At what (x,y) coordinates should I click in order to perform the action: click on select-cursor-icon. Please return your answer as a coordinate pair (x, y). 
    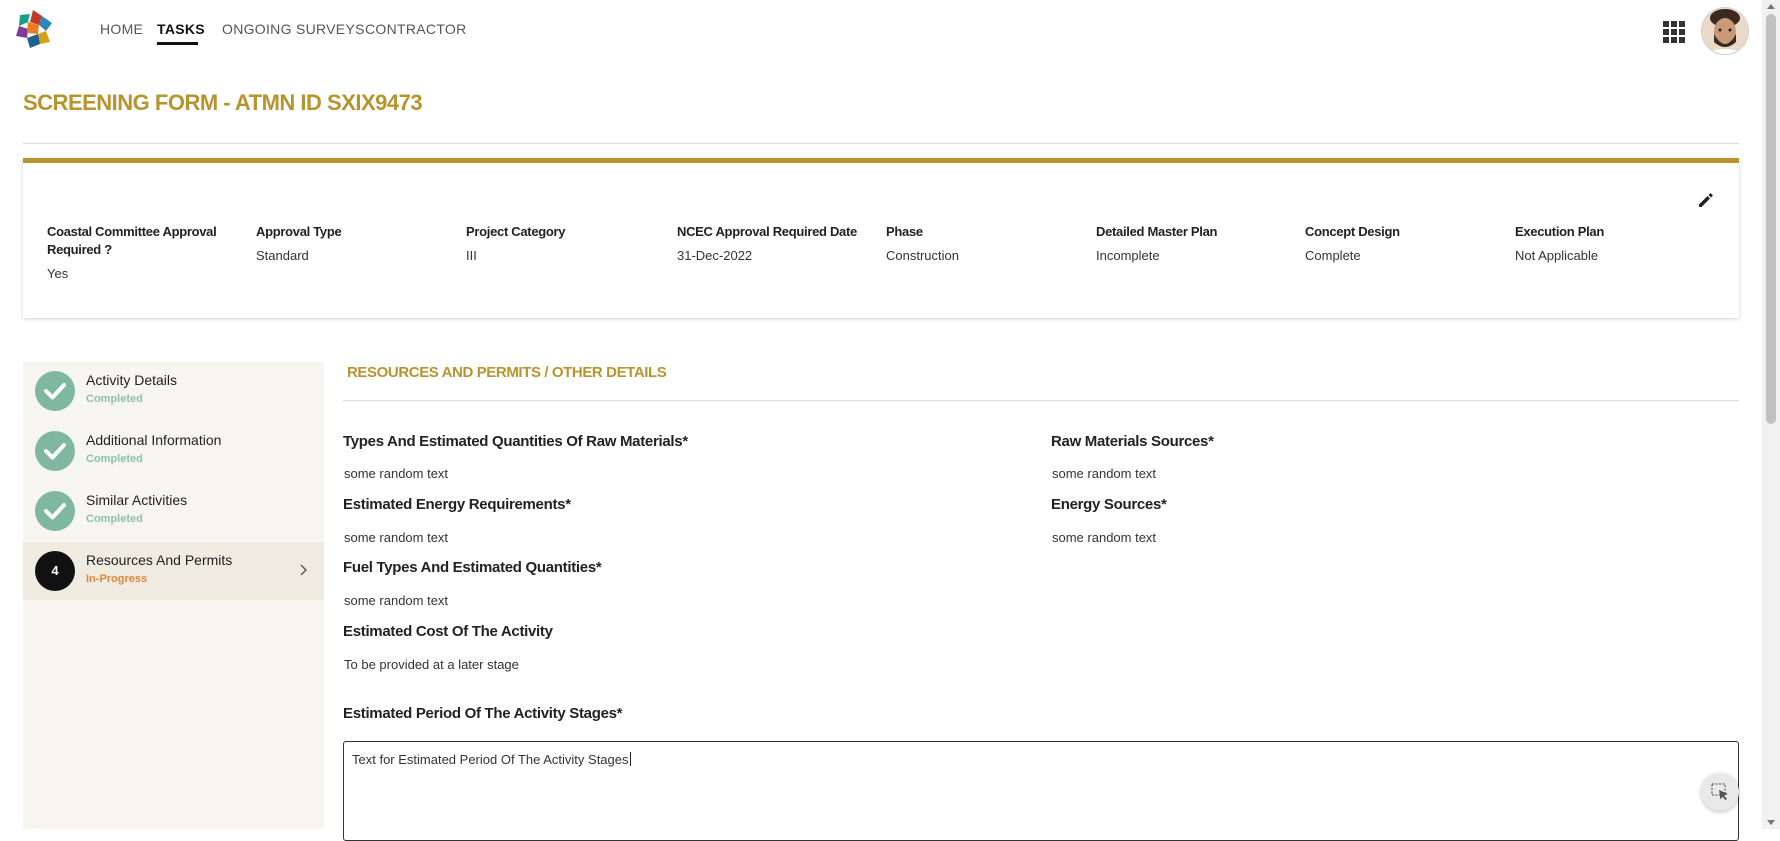
    Looking at the image, I should click on (1719, 792).